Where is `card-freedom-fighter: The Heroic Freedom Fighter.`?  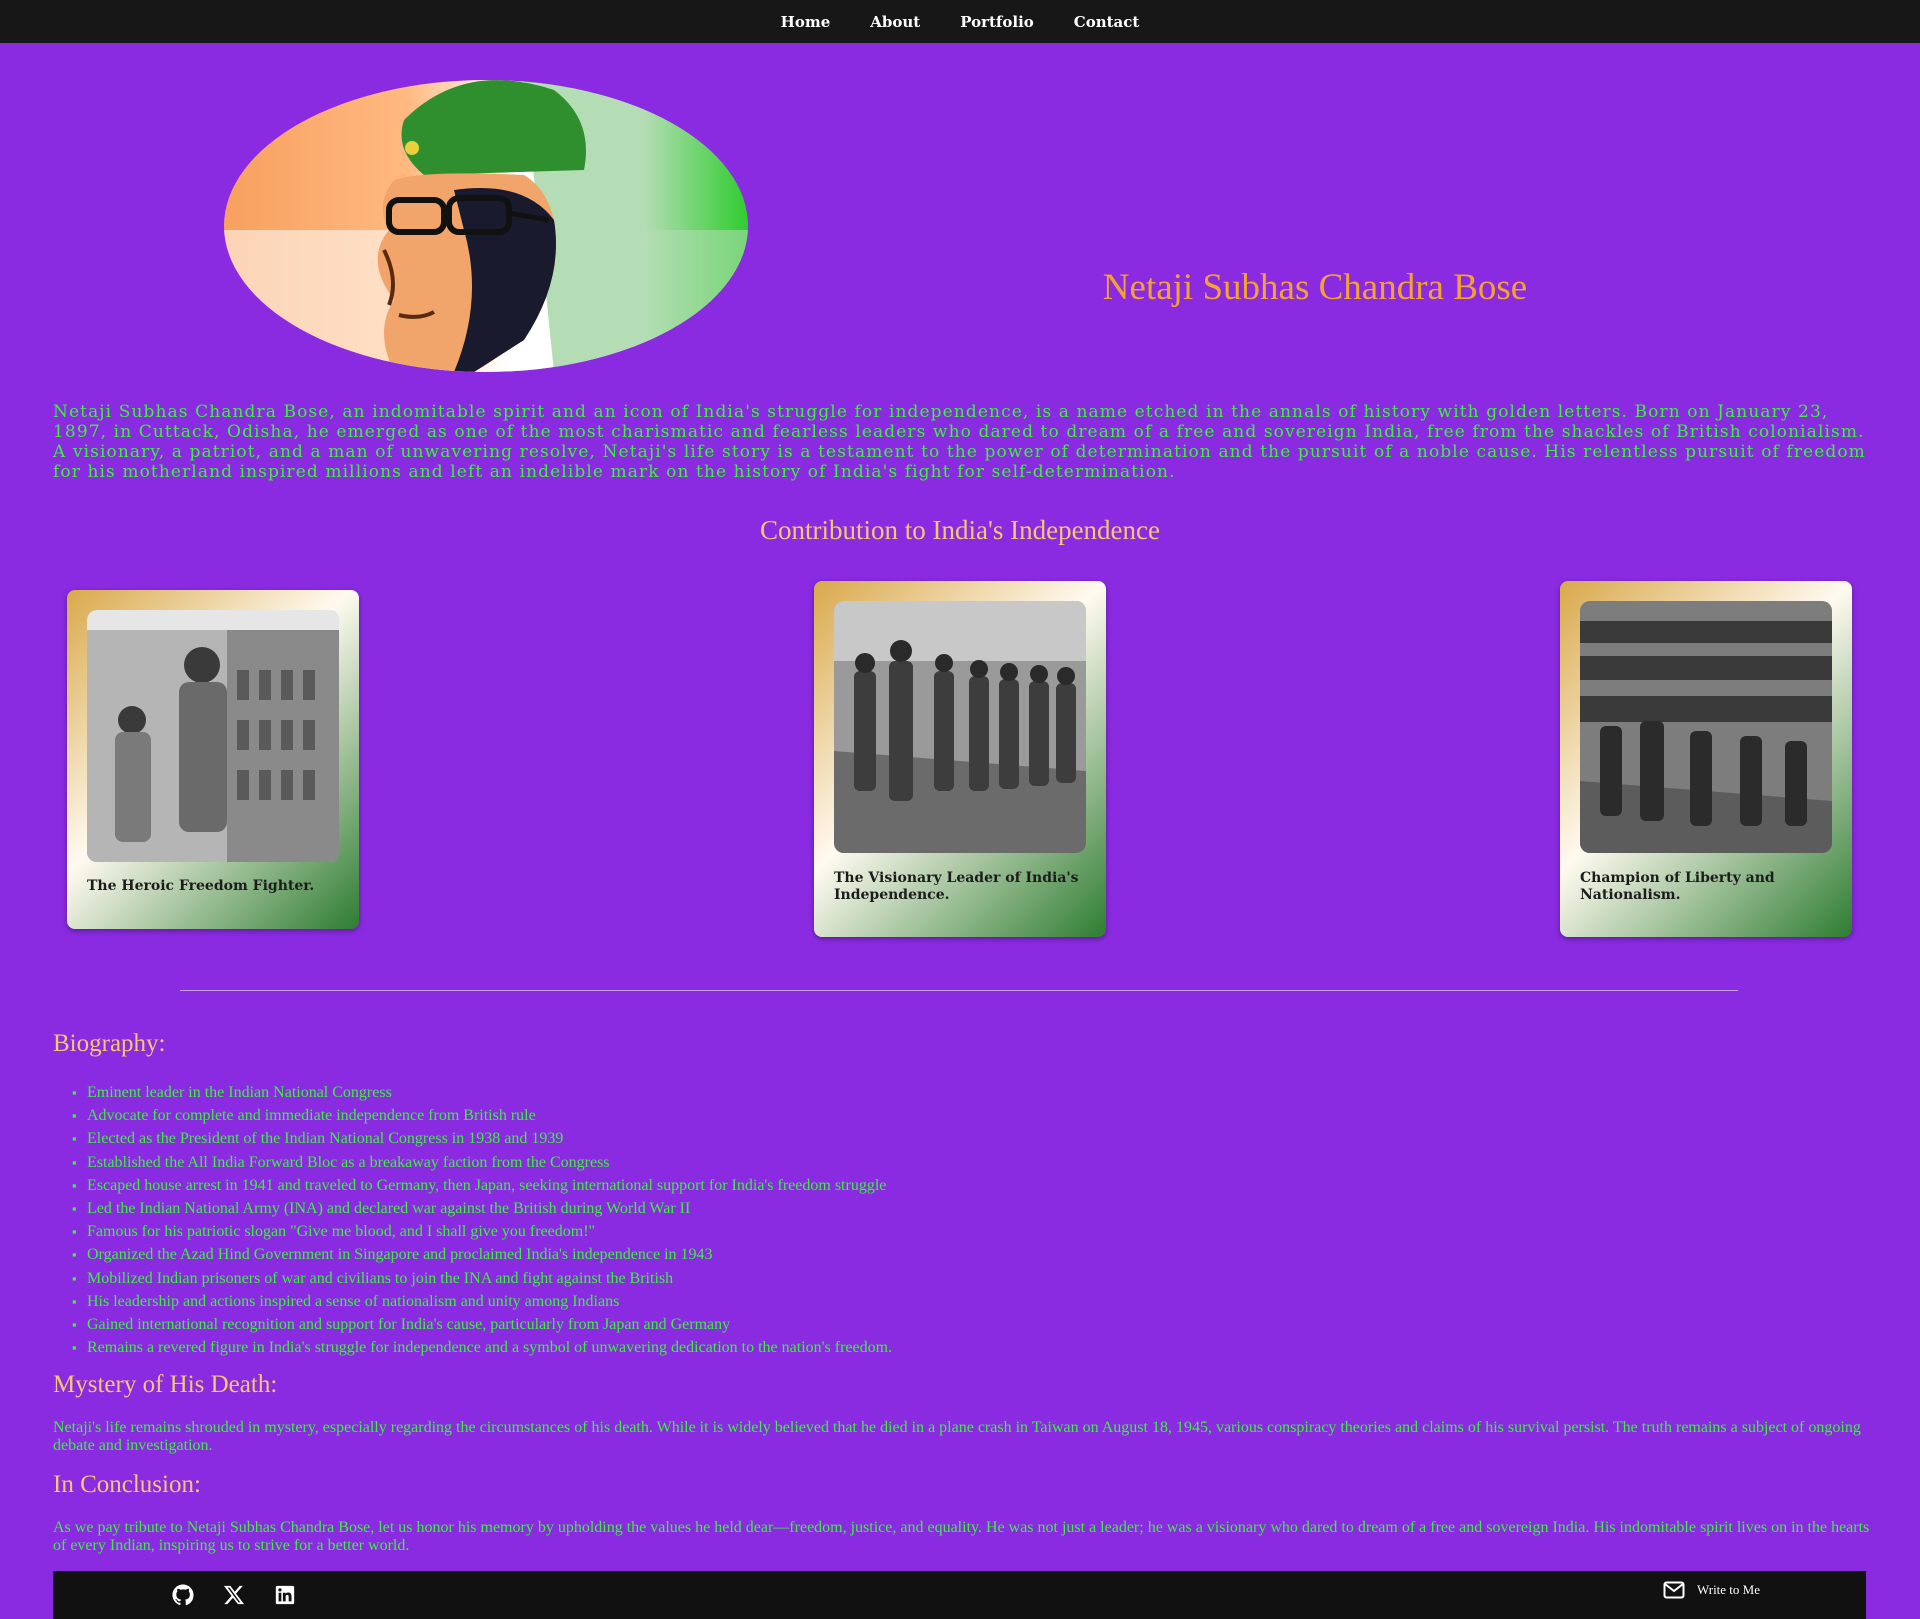 card-freedom-fighter: The Heroic Freedom Fighter. is located at coordinates (213, 759).